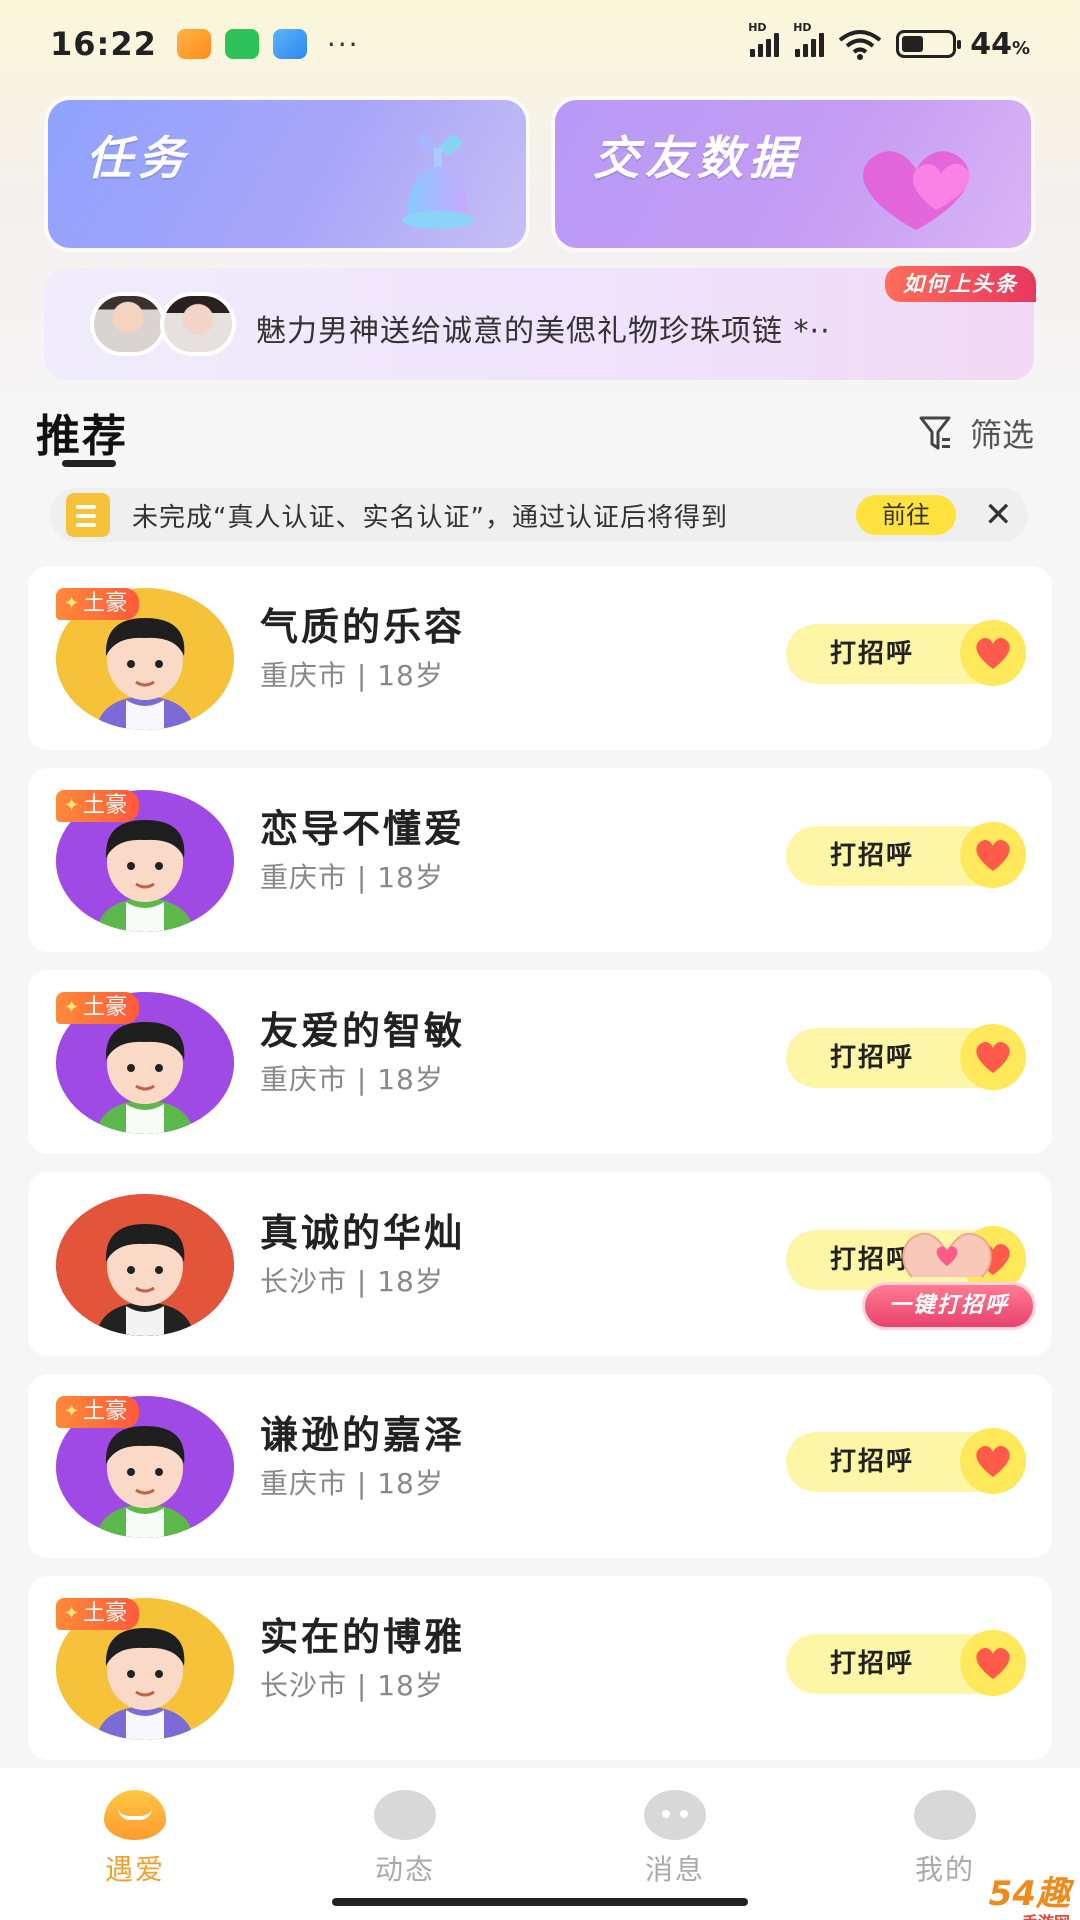 This screenshot has width=1080, height=1920. What do you see at coordinates (929, 44) in the screenshot?
I see `battery-icon` at bounding box center [929, 44].